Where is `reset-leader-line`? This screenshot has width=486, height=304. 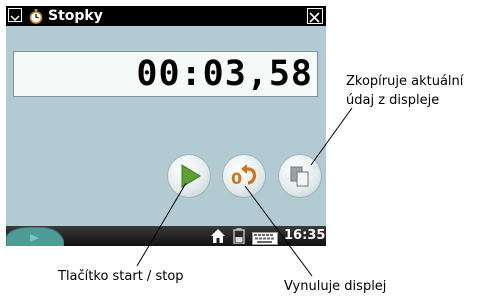
reset-leader-line is located at coordinates (278, 231).